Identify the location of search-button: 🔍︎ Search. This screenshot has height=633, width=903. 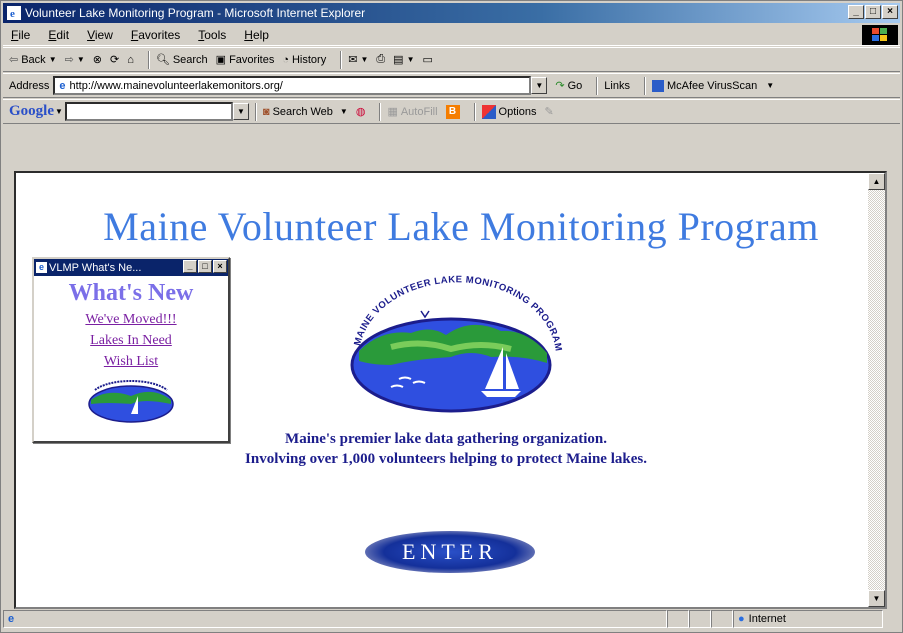
(181, 60).